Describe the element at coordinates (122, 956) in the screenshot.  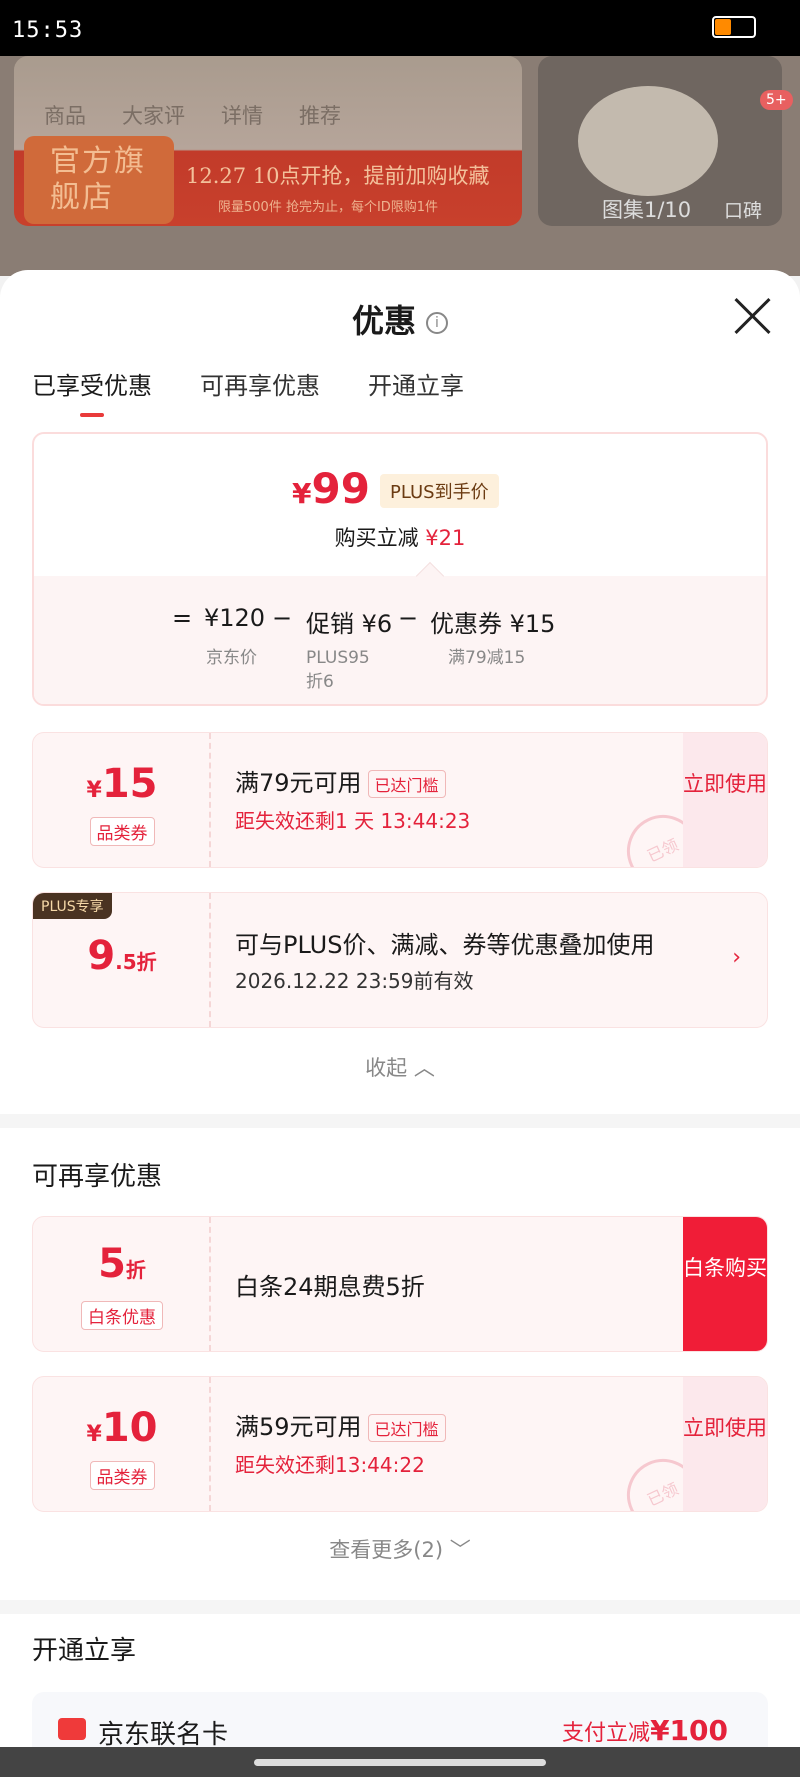
I see `discount-rate: 9.5折` at that location.